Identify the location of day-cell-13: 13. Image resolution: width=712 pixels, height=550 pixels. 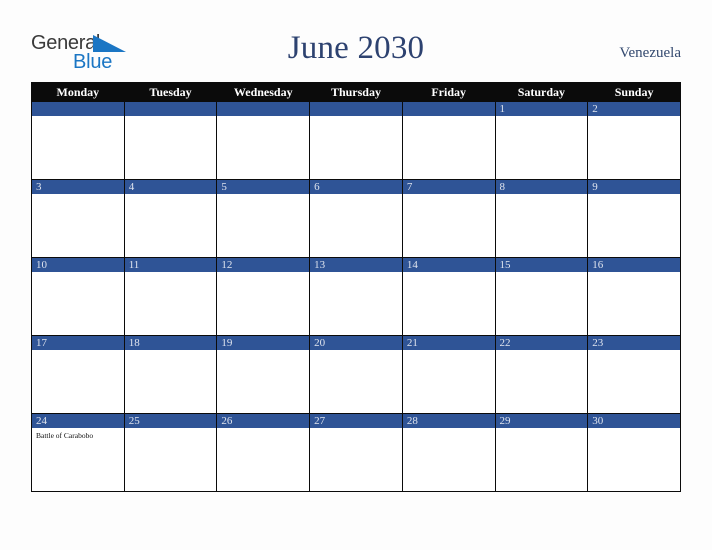
(356, 296).